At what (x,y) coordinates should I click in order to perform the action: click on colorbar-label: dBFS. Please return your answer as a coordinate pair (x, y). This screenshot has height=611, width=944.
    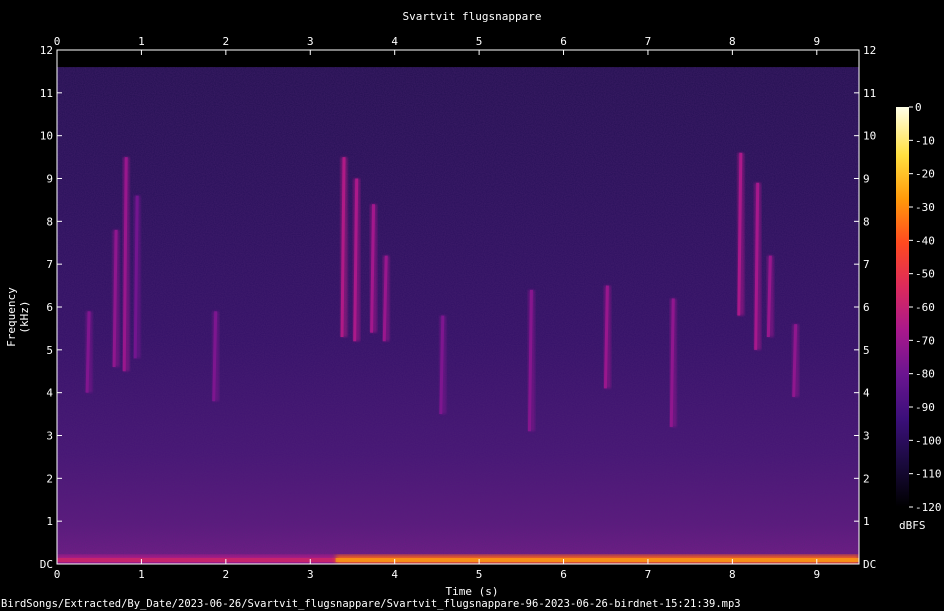
    Looking at the image, I should click on (912, 525).